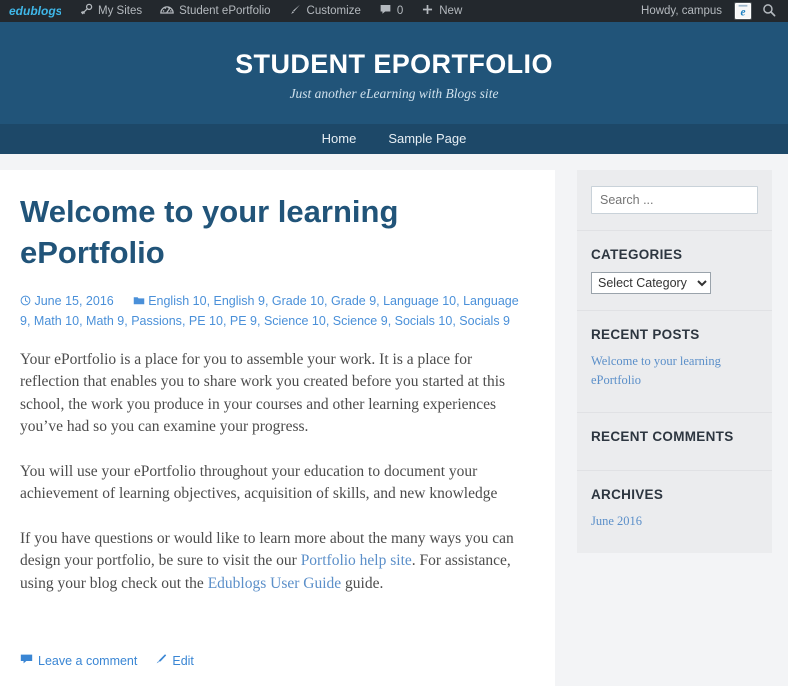 The width and height of the screenshot is (788, 686). I want to click on admin-bar-item-label: Customize, so click(333, 11).